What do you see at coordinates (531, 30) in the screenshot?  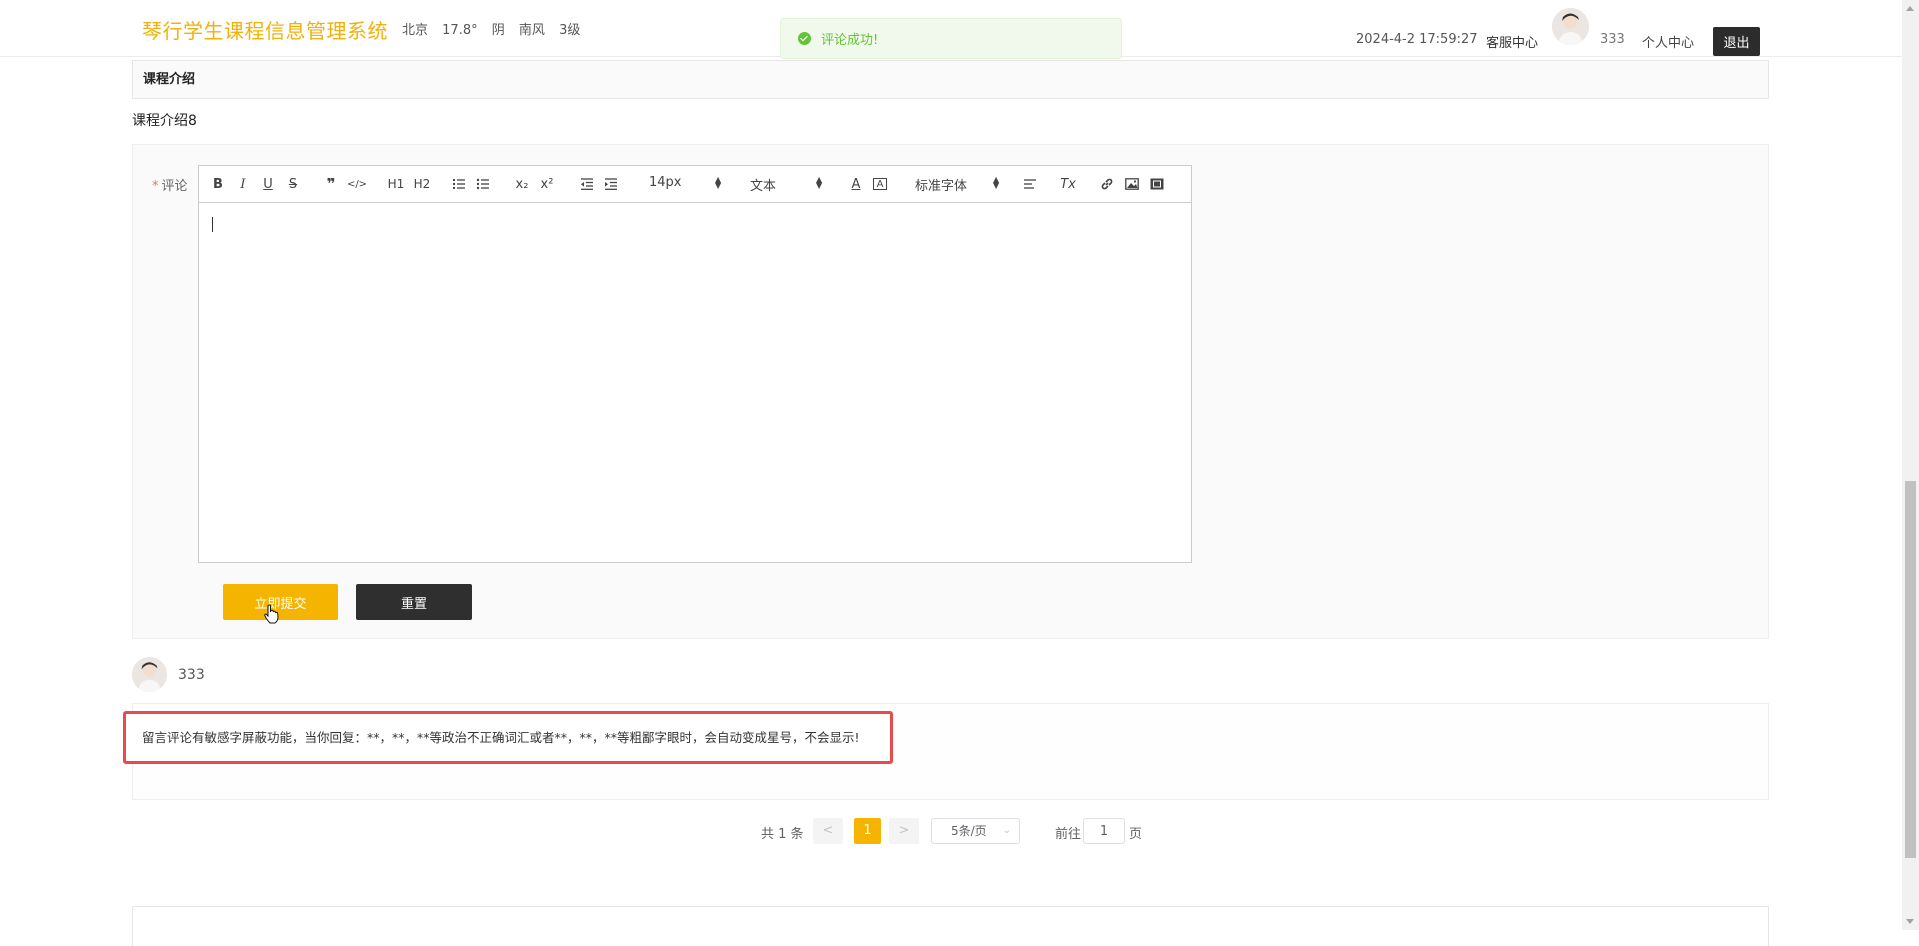 I see `weather-wind: 南风` at bounding box center [531, 30].